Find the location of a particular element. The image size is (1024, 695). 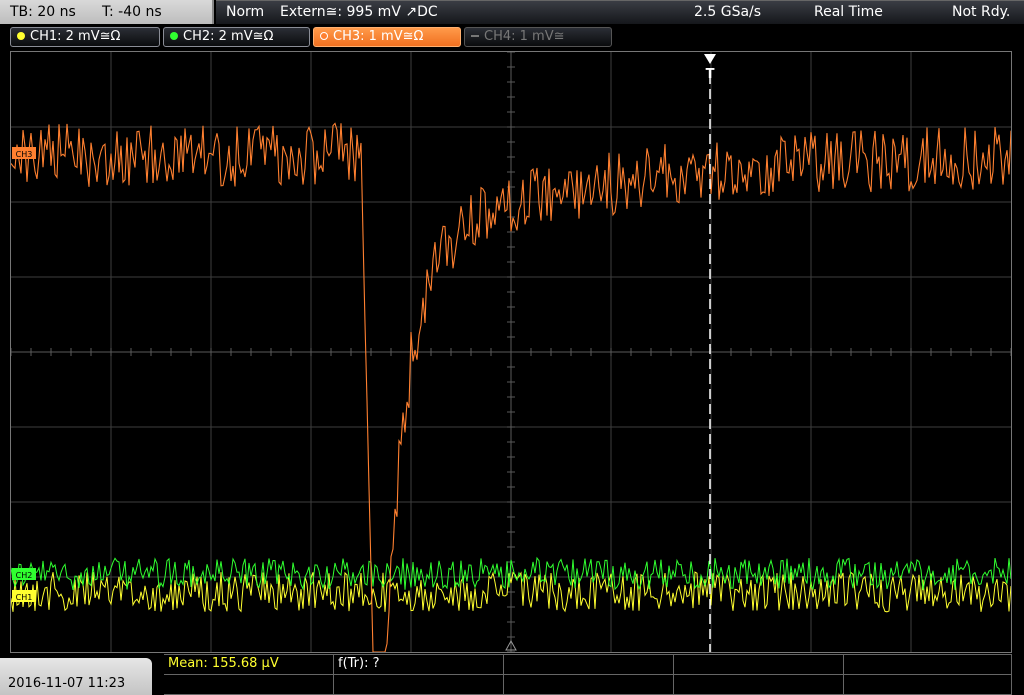

ch3-indicator-icon is located at coordinates (324, 36).